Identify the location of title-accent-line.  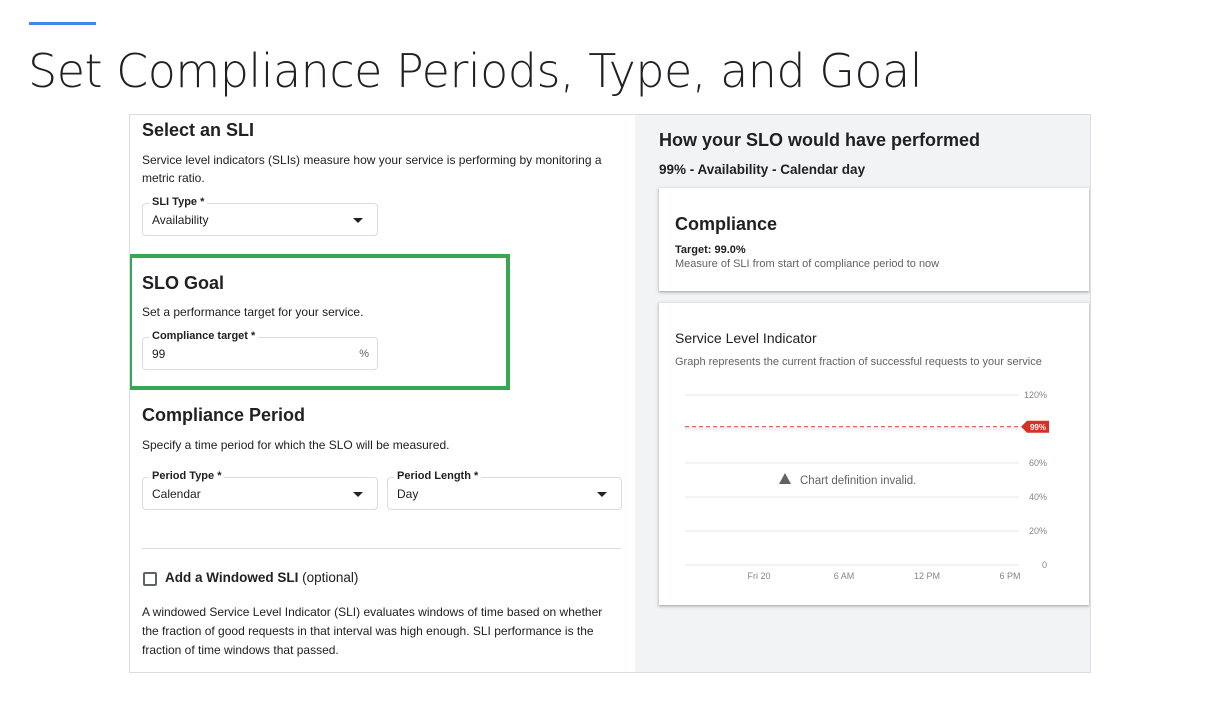
(62, 23).